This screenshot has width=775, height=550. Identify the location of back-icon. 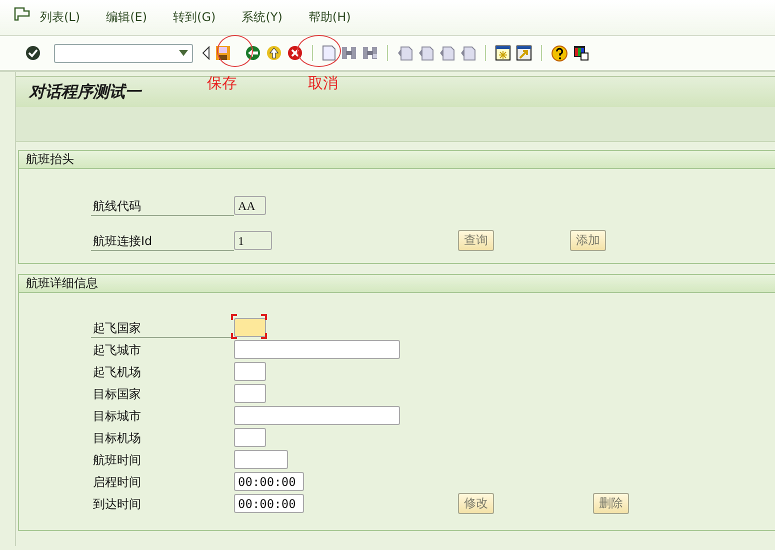
(253, 53).